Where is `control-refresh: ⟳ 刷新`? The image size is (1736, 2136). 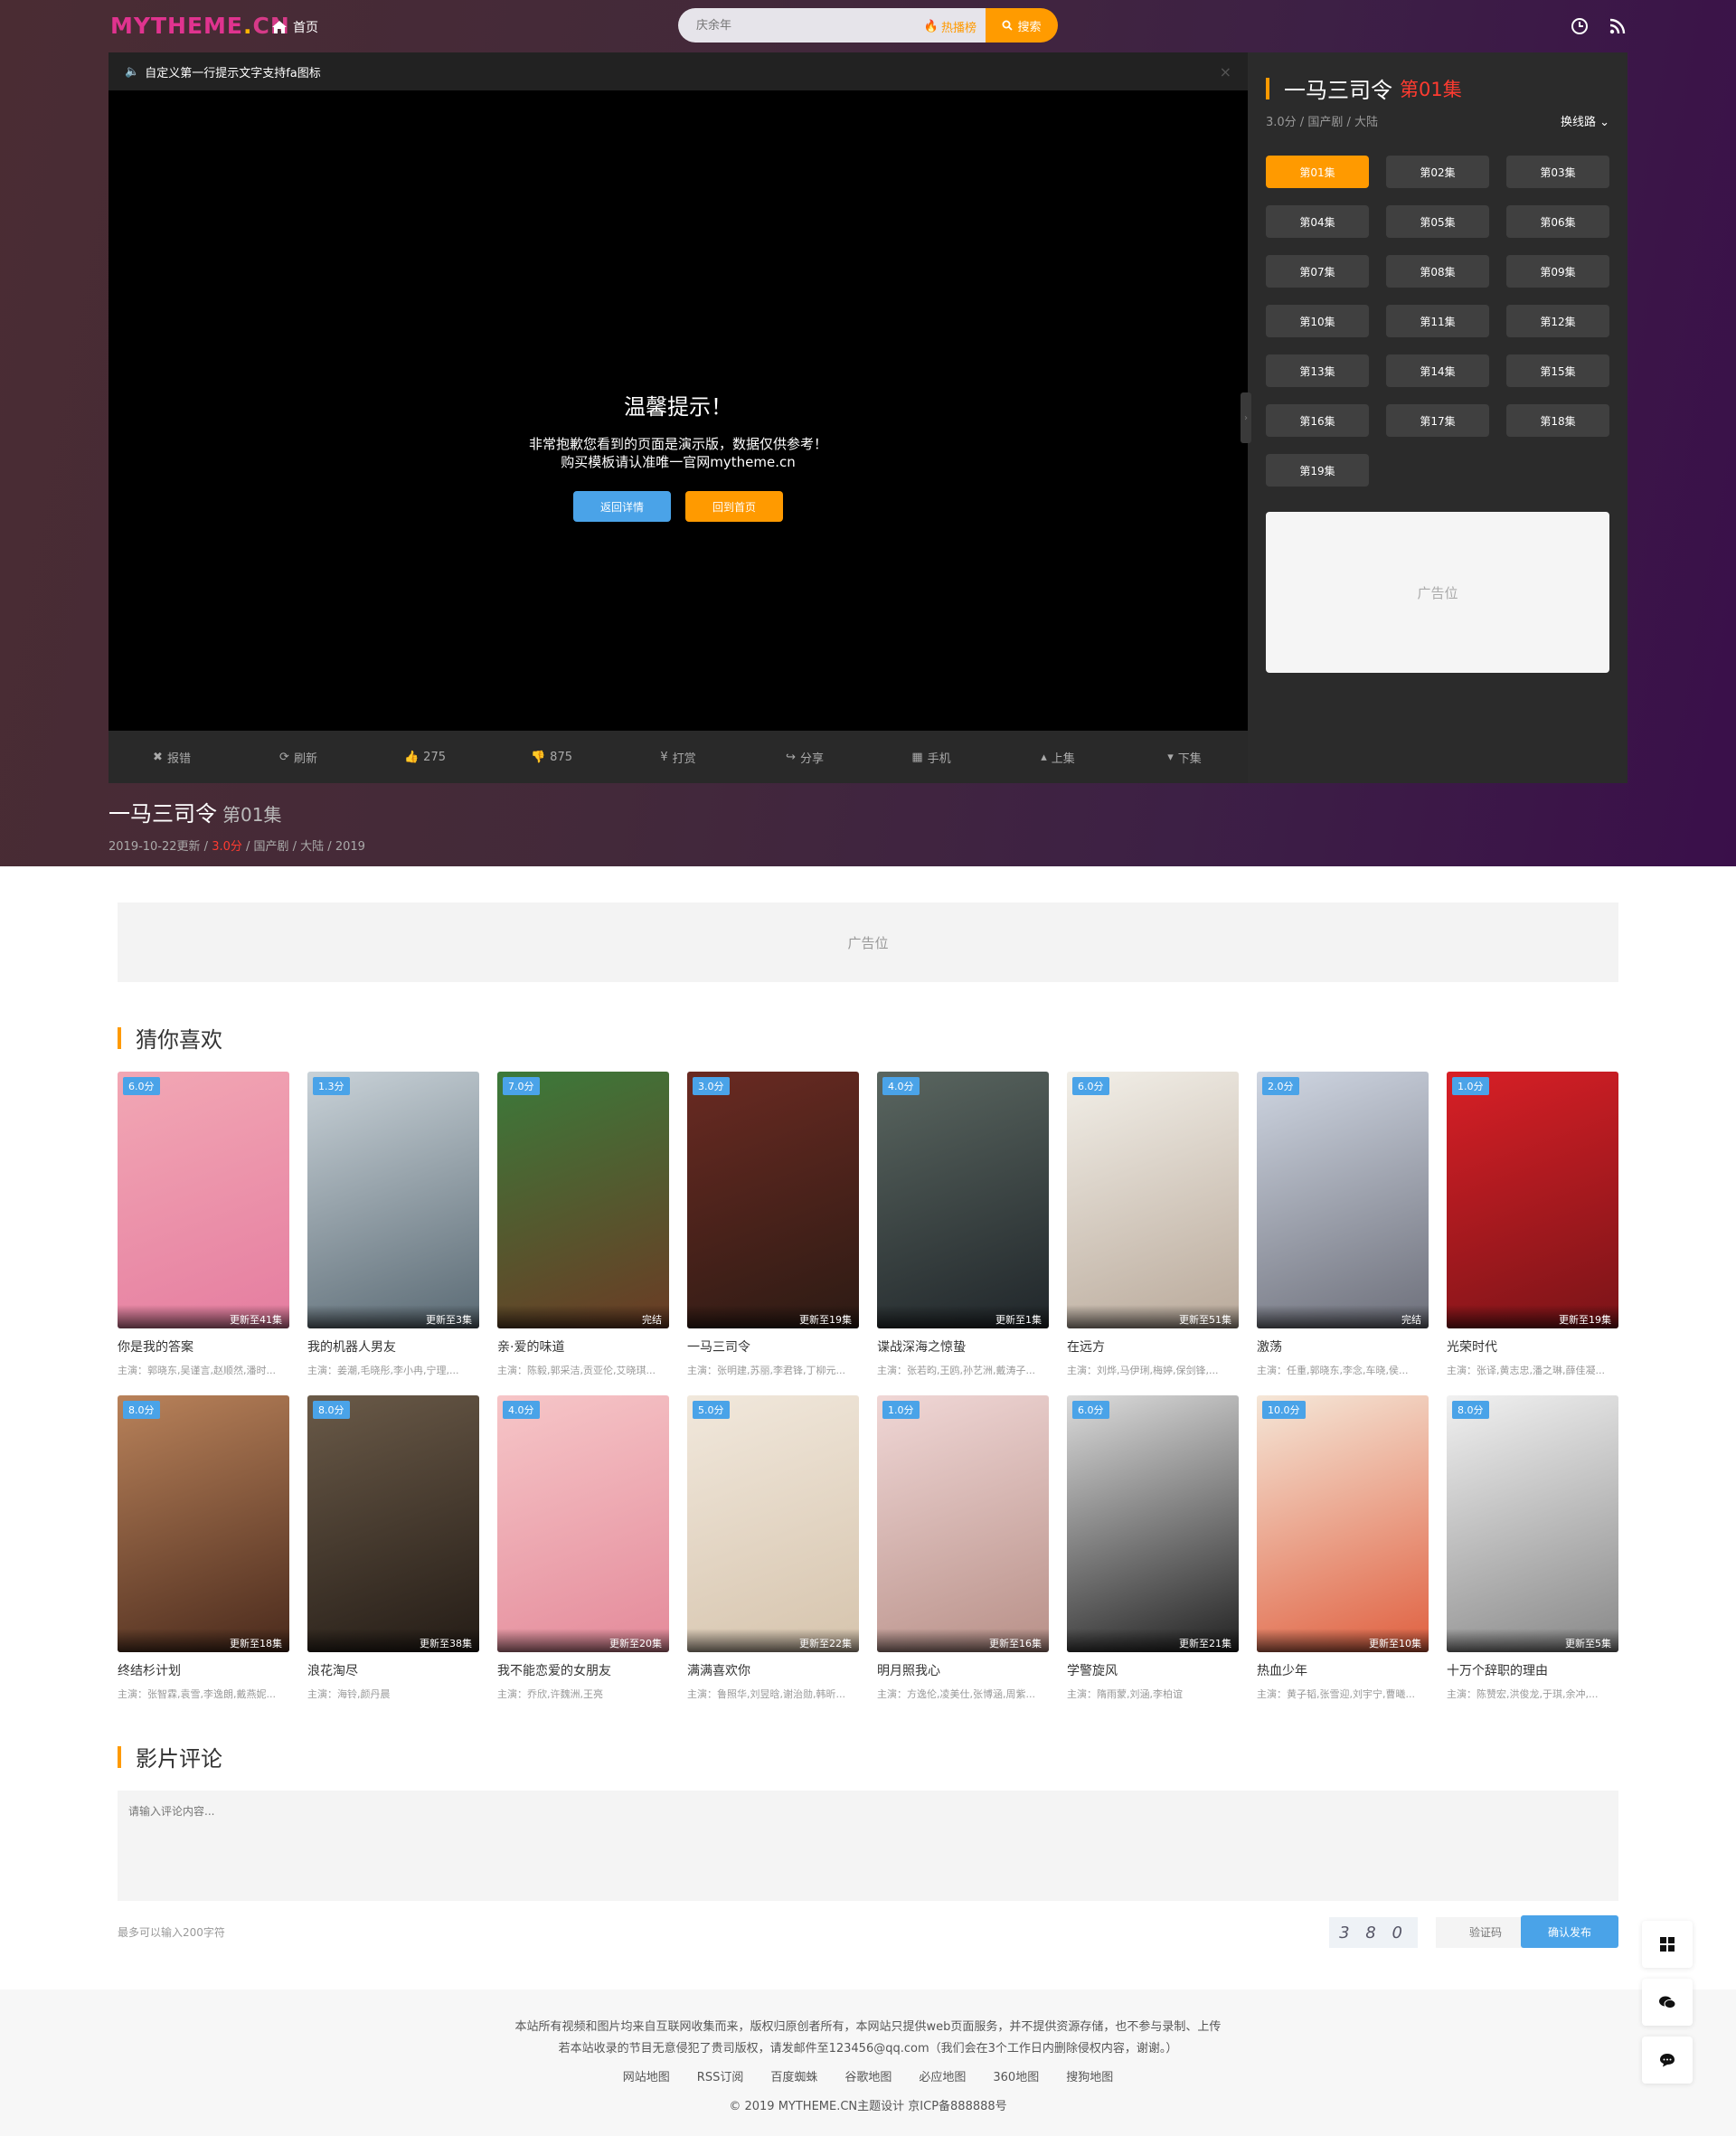
control-refresh: ⟳ 刷新 is located at coordinates (299, 757).